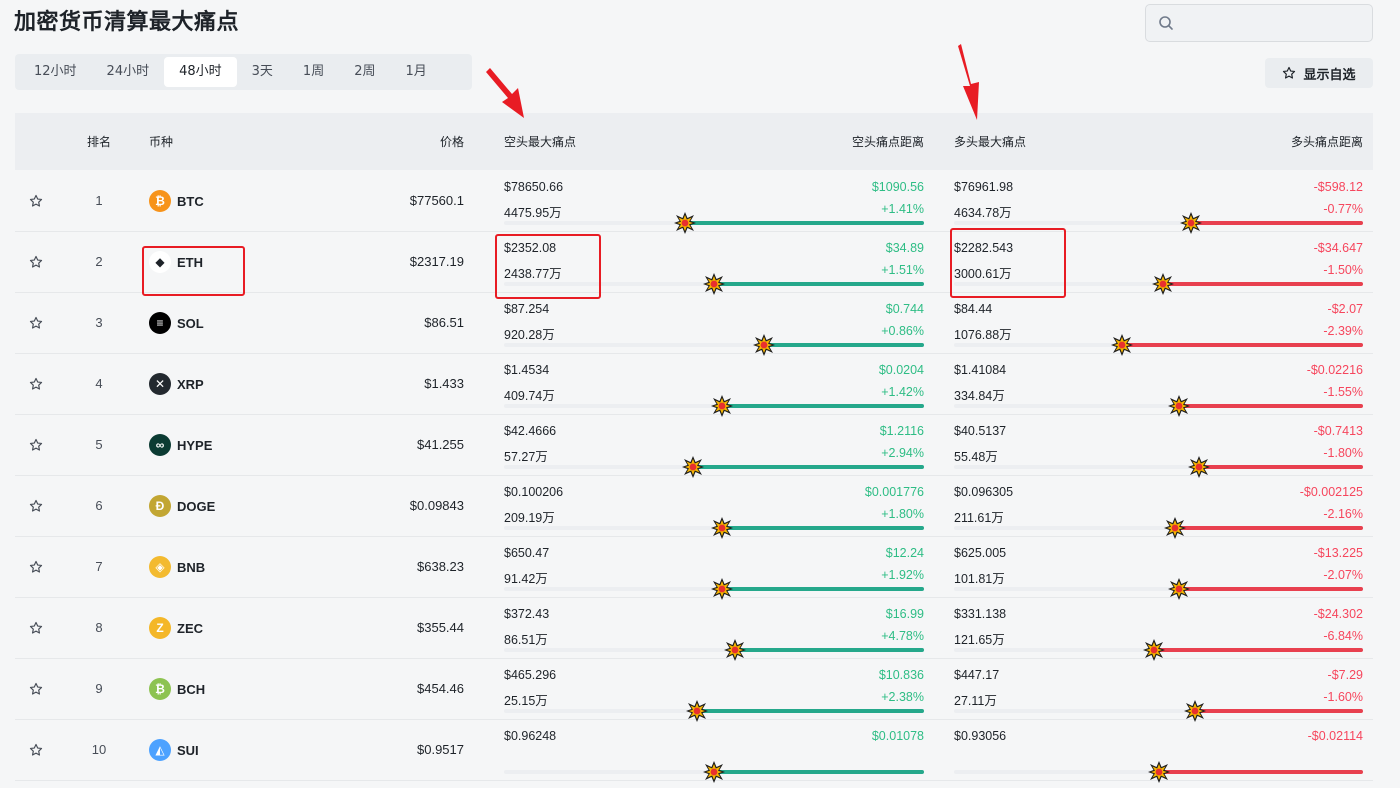 The image size is (1400, 788). Describe the element at coordinates (415, 72) in the screenshot. I see `tab-1月: 1月` at that location.